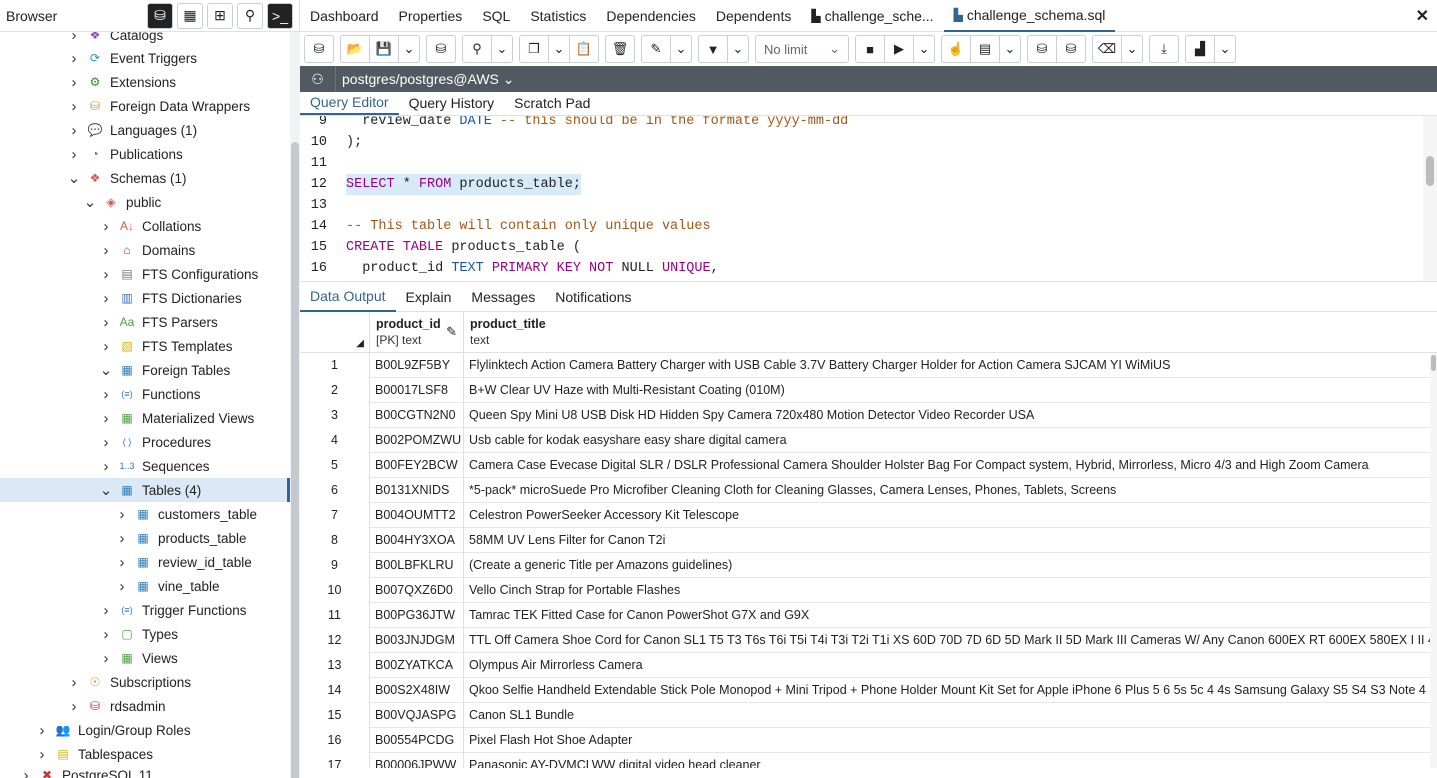  I want to click on tree-node: › ⛁ rdsadmin, so click(145, 706).